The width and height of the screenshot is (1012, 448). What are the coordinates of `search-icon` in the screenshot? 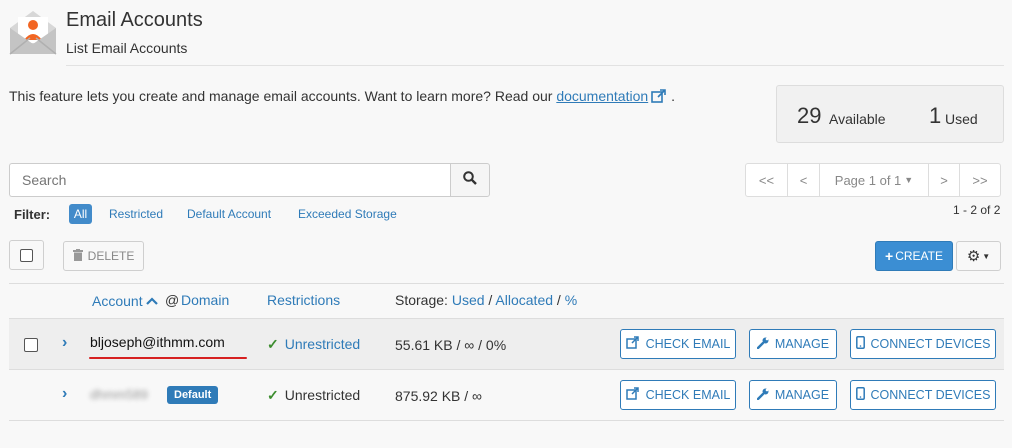 It's located at (470, 180).